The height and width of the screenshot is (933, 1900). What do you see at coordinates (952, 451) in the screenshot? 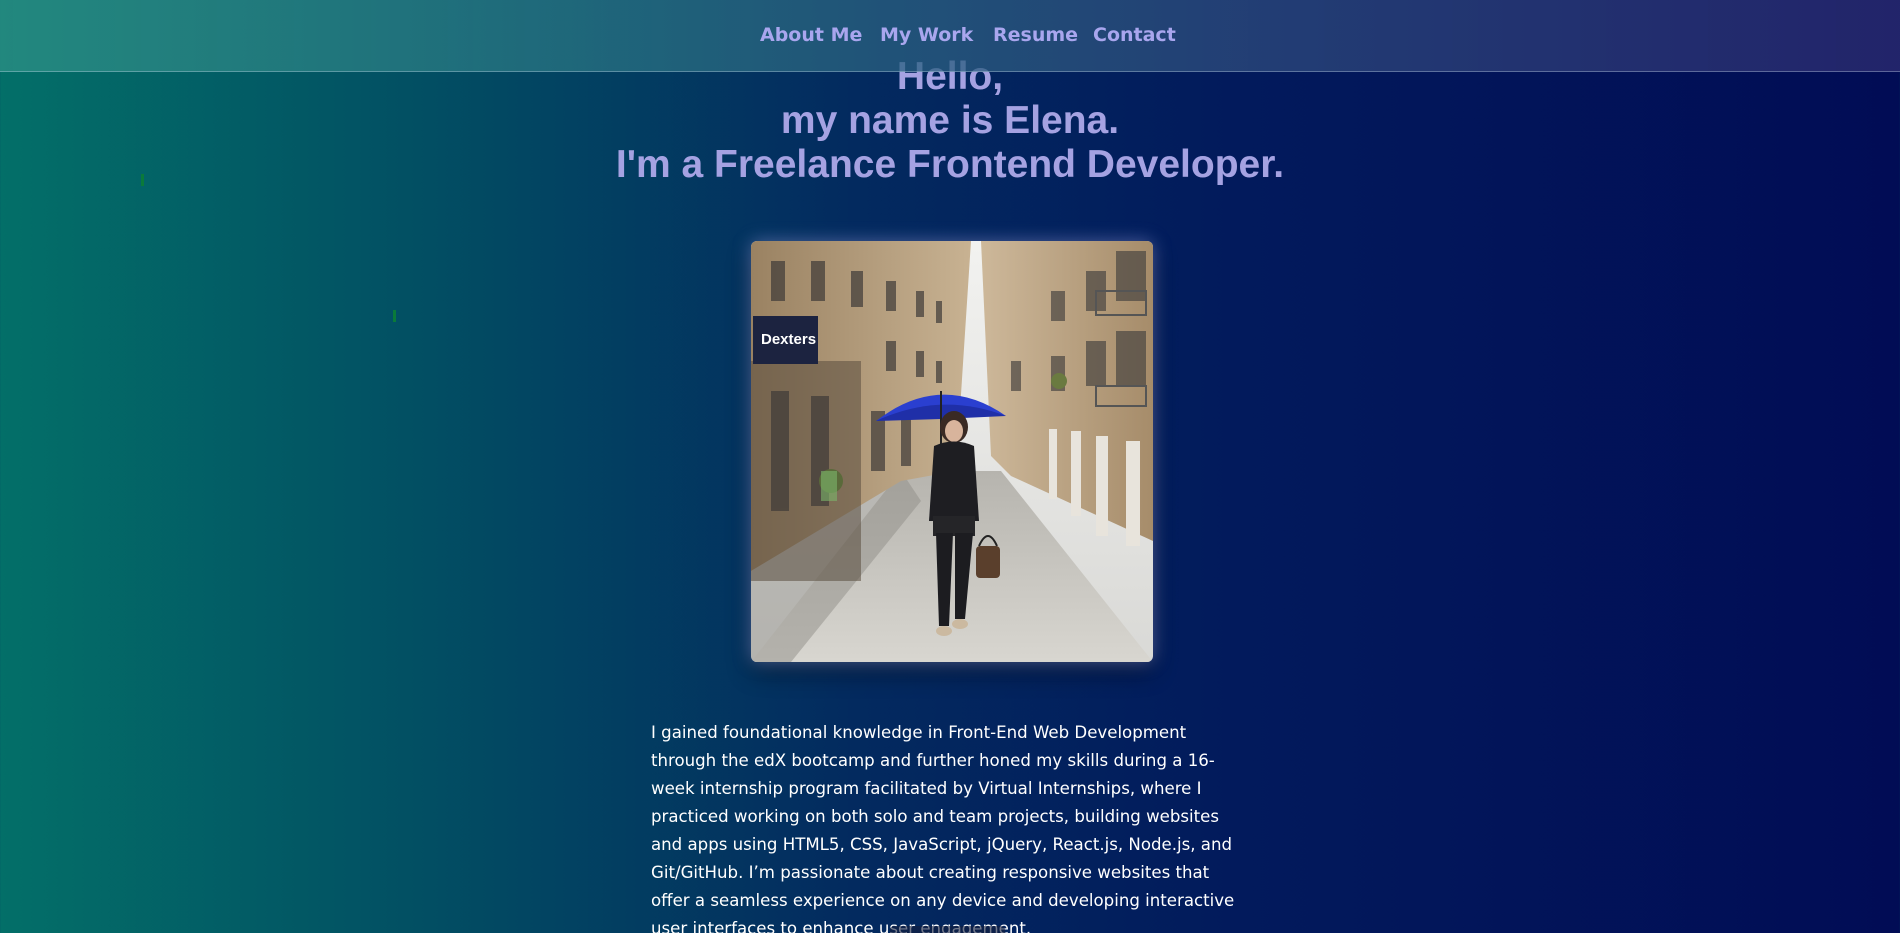
I see `profile-photo: Dexters` at bounding box center [952, 451].